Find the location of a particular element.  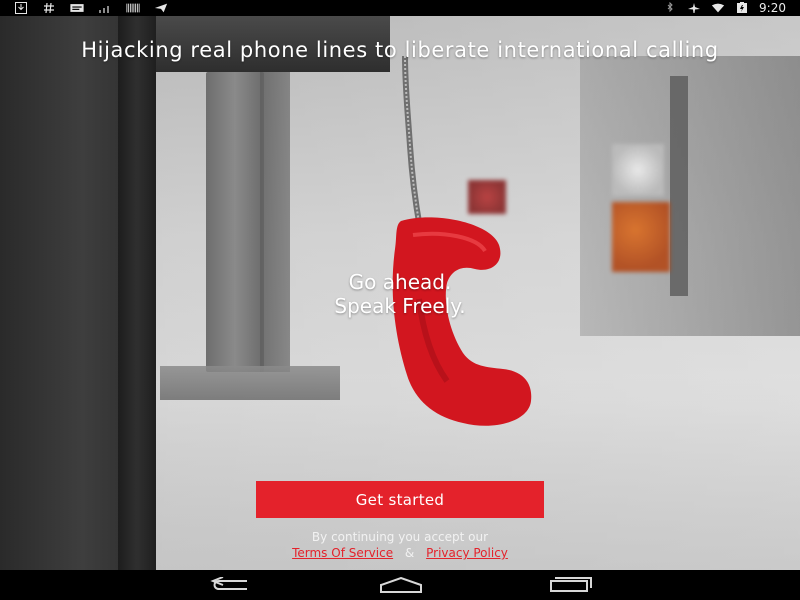

tagline-line-2: Speak Freely. is located at coordinates (400, 306).